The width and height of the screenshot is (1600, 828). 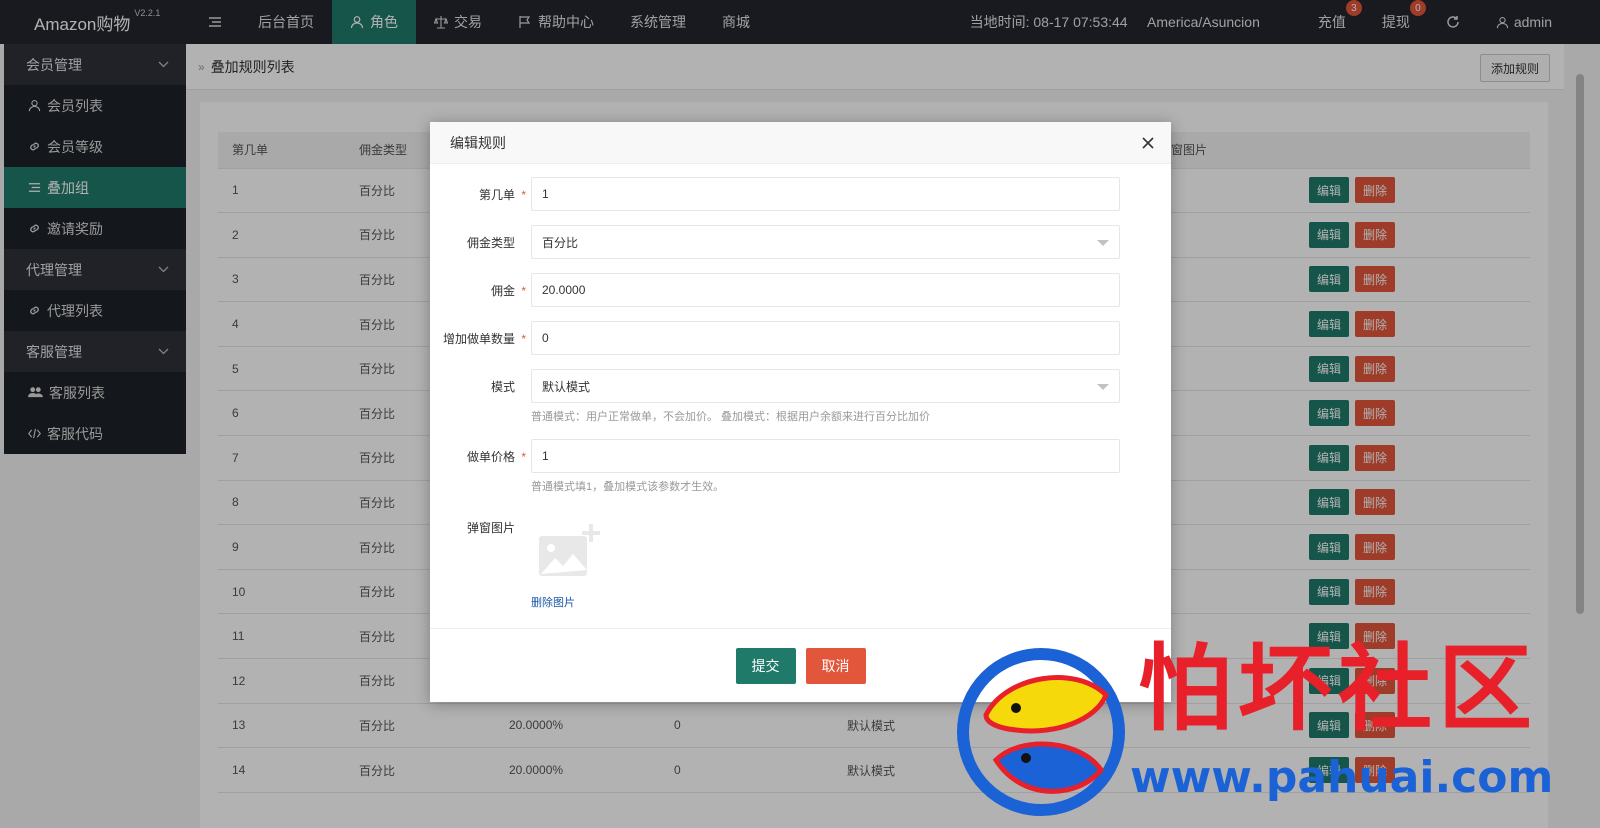 I want to click on watermark-url: www.pahuai.com, so click(x=1342, y=777).